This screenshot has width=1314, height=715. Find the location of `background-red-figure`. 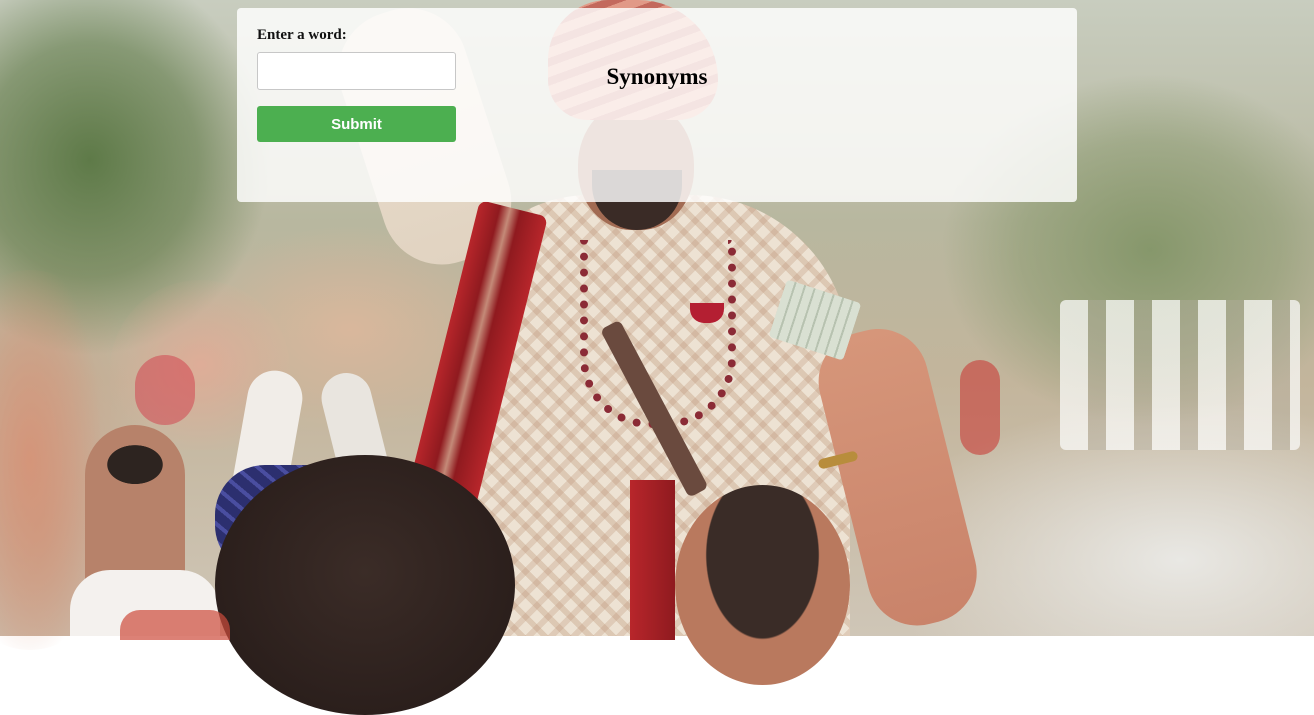

background-red-figure is located at coordinates (165, 390).